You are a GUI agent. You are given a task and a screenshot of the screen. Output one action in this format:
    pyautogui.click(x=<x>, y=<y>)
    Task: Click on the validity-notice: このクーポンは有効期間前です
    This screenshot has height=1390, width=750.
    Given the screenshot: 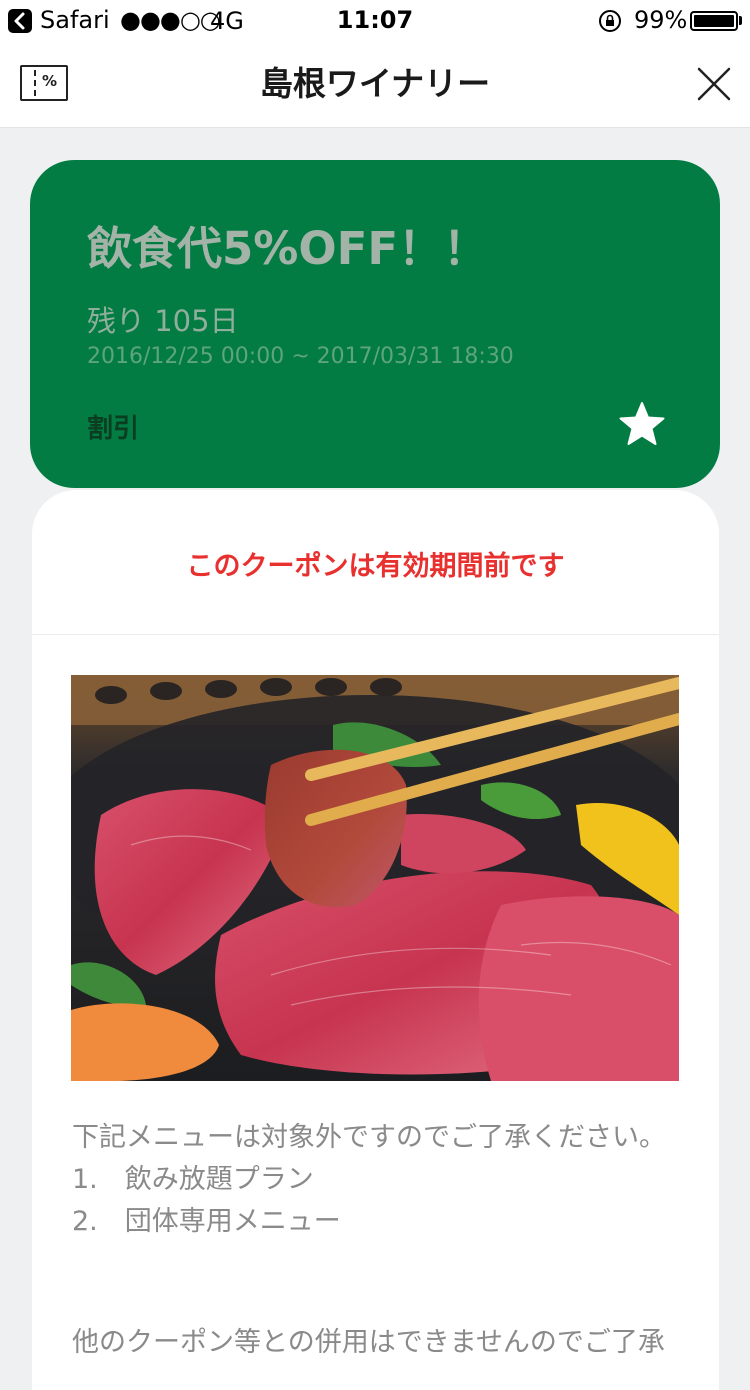 What is the action you would take?
    pyautogui.click(x=375, y=566)
    